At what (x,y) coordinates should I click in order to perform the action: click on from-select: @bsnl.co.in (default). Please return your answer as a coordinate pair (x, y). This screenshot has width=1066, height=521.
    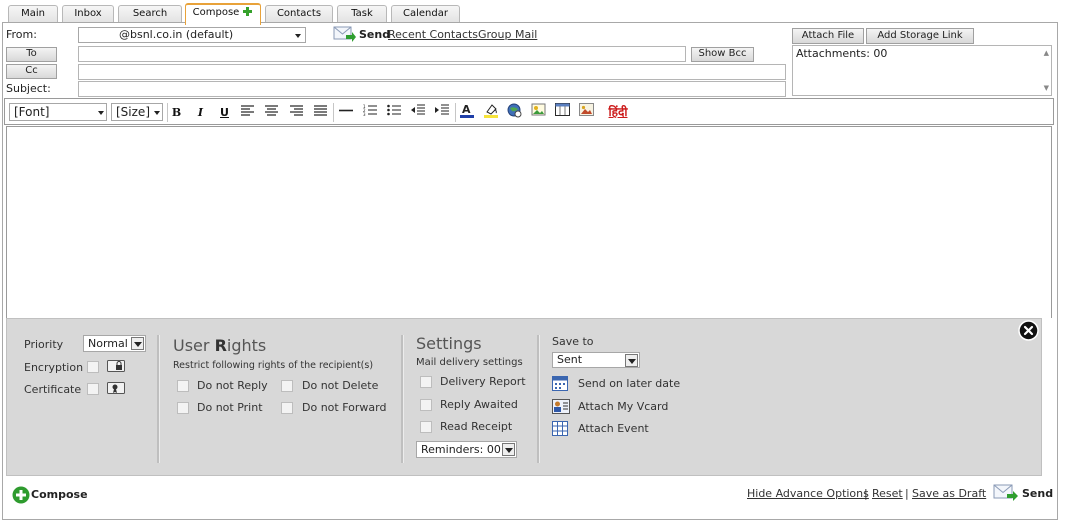
    Looking at the image, I should click on (192, 35).